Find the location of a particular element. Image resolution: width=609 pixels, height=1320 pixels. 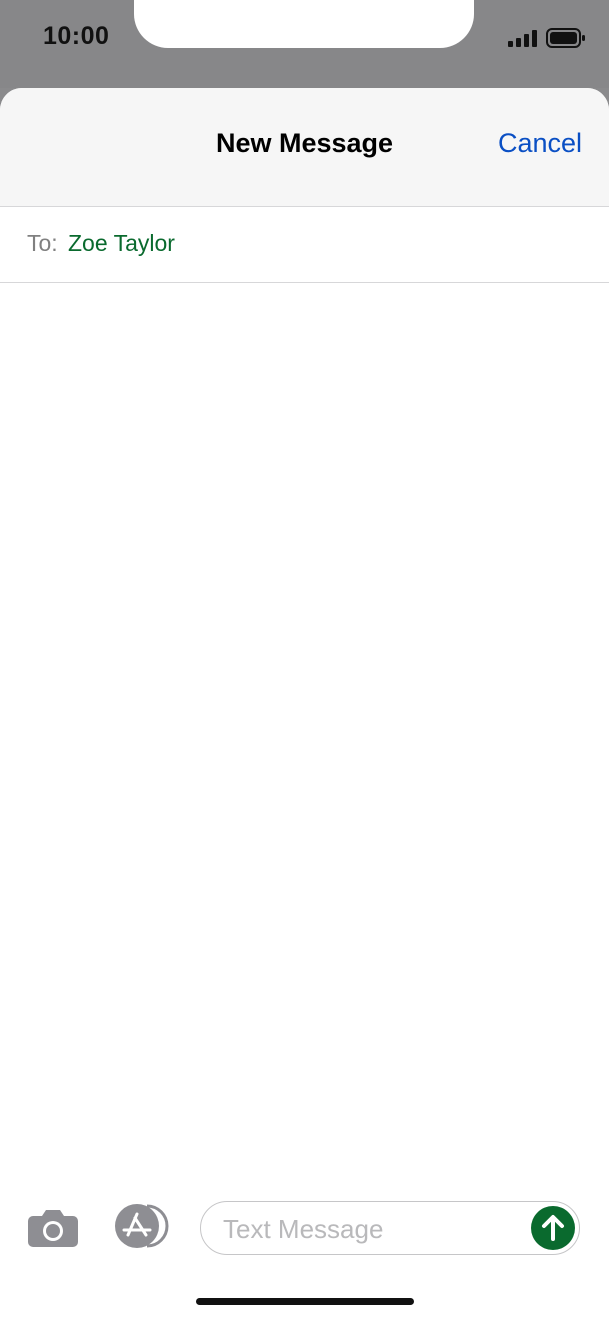

send-button is located at coordinates (553, 1228).